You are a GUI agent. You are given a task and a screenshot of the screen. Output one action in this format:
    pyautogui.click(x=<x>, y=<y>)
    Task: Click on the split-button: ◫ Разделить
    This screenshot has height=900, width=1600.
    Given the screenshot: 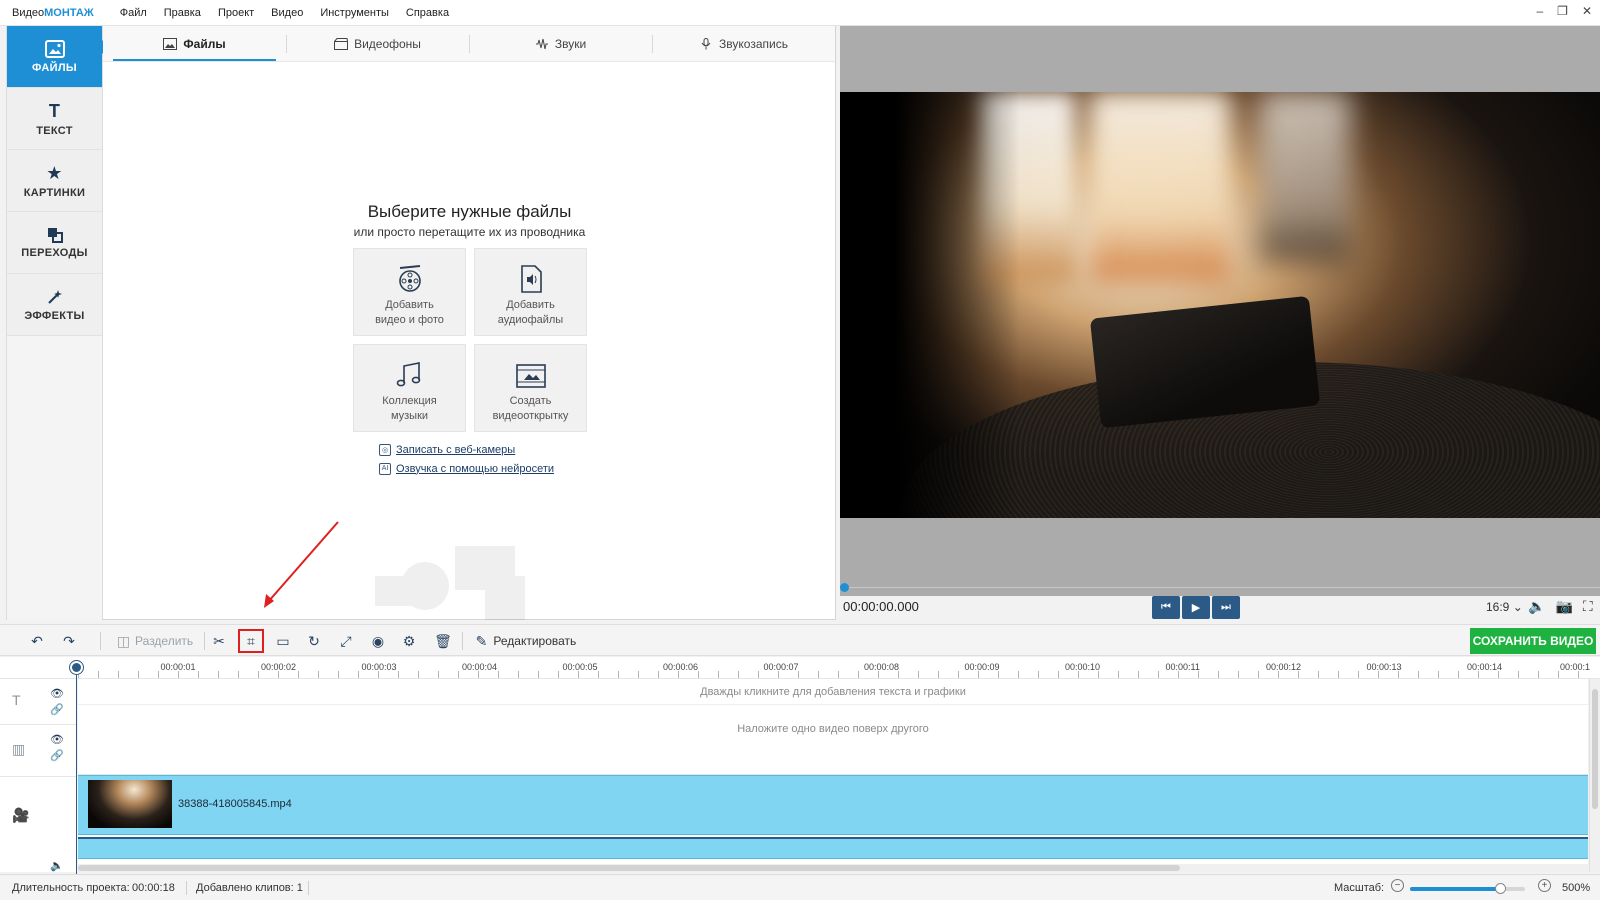 What is the action you would take?
    pyautogui.click(x=155, y=641)
    